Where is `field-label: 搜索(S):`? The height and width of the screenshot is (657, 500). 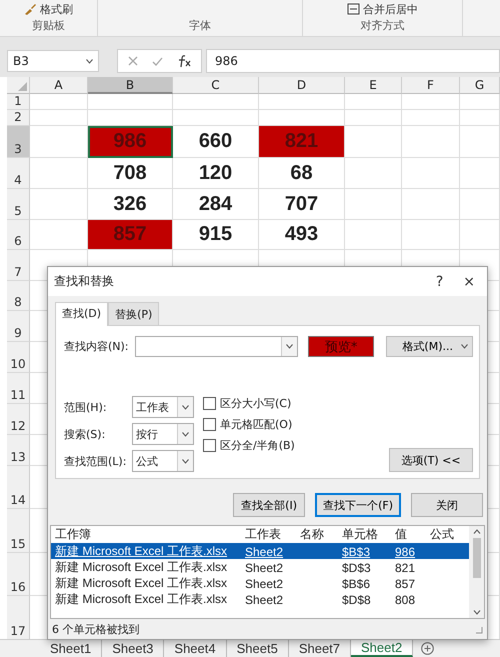
field-label: 搜索(S): is located at coordinates (85, 434).